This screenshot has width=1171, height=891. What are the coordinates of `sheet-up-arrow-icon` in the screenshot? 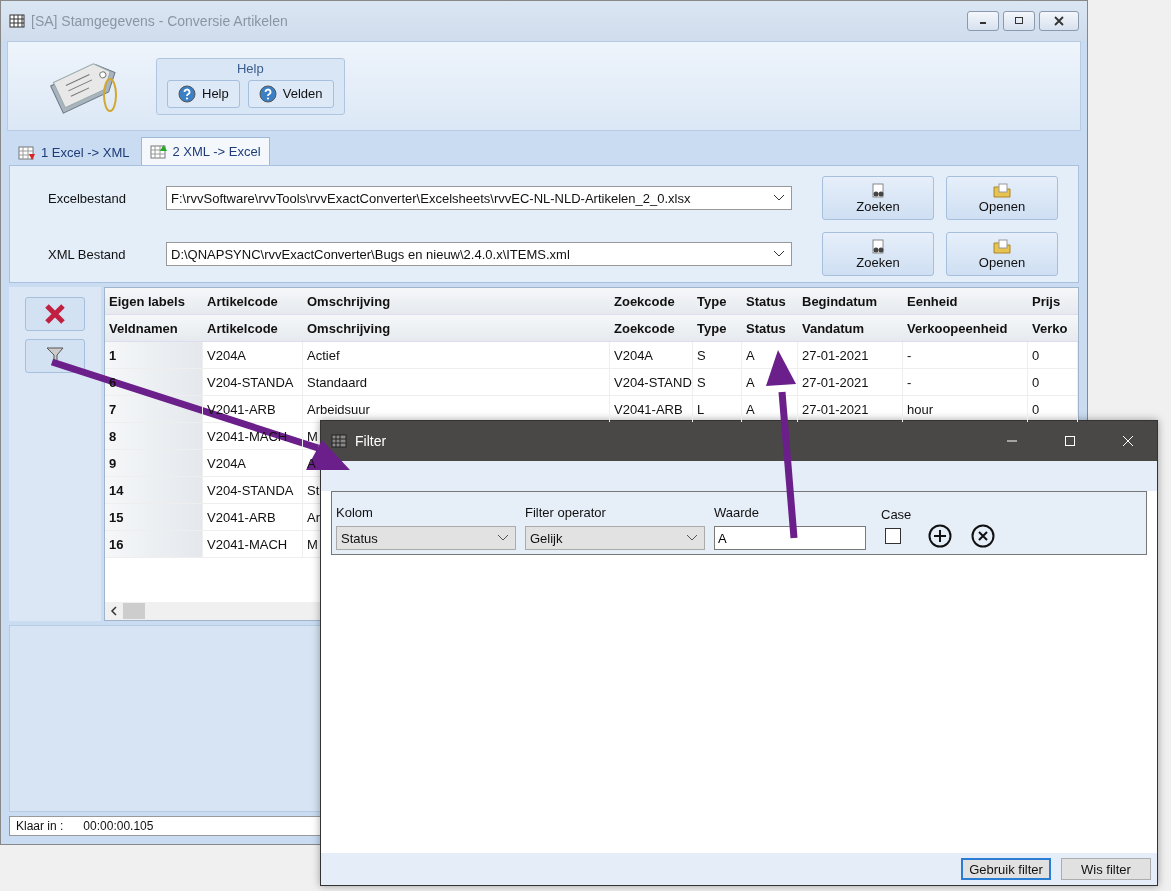 It's located at (158, 151).